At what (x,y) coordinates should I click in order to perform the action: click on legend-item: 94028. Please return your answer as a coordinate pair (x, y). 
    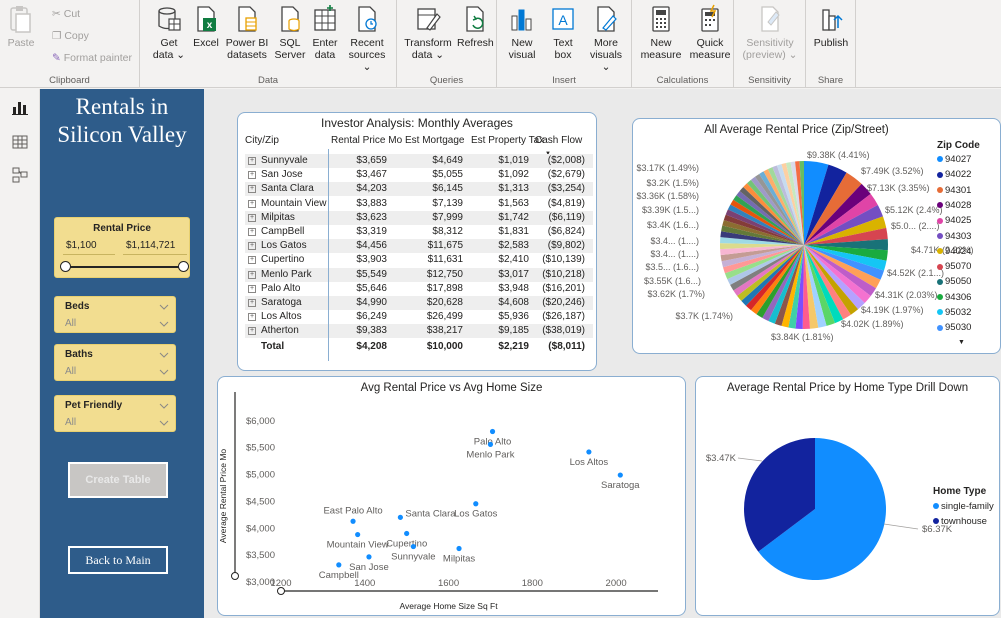
    Looking at the image, I should click on (954, 205).